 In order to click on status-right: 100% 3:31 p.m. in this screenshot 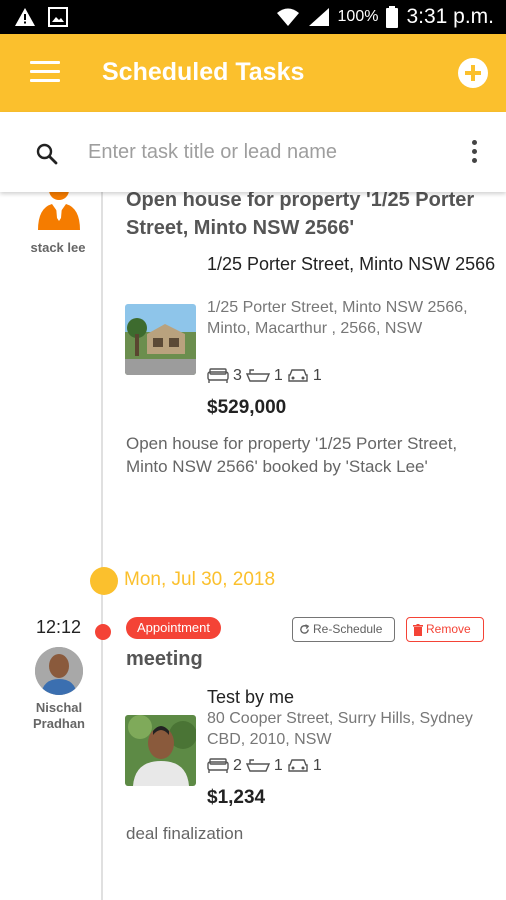, I will do `click(385, 17)`.